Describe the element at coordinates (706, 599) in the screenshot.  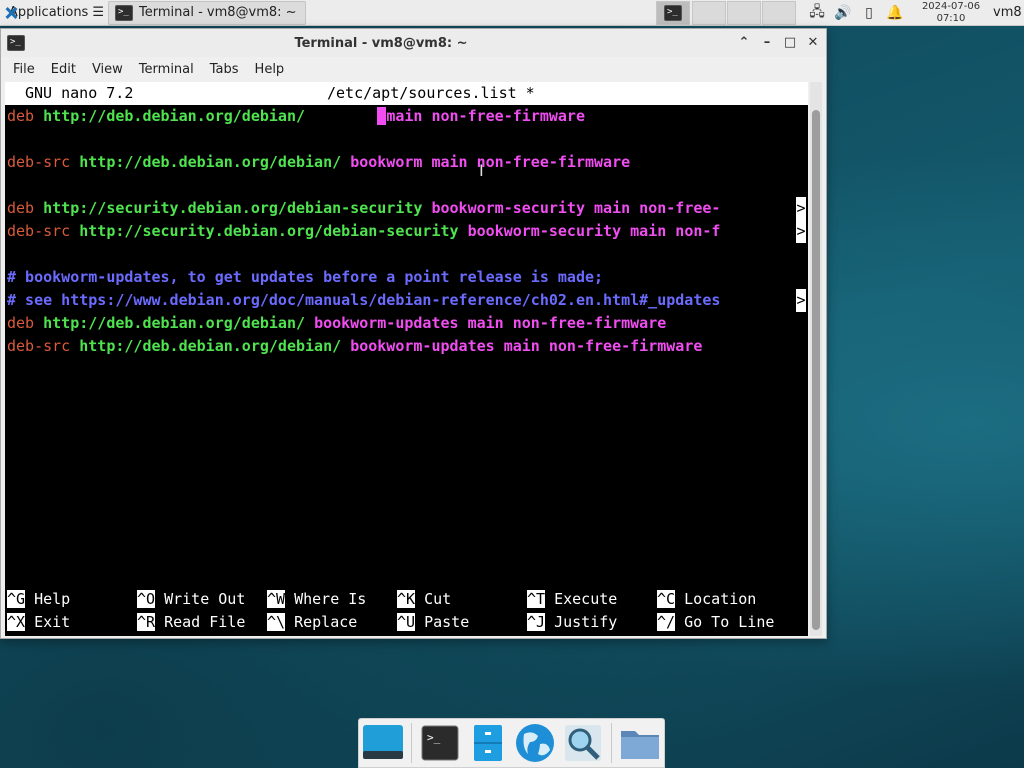
I see `shortcut-location: ^C Location` at that location.